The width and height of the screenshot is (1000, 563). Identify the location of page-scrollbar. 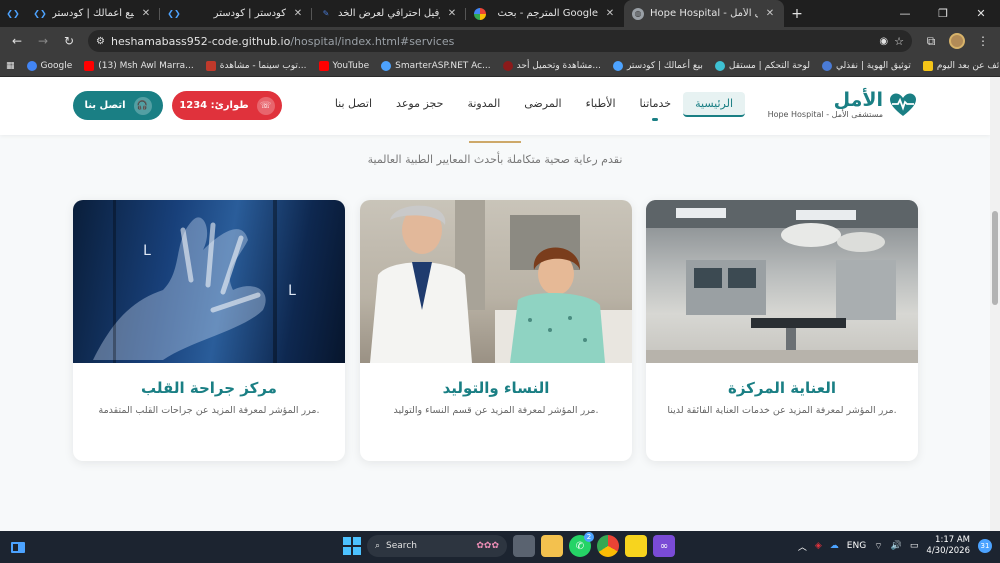
(995, 304).